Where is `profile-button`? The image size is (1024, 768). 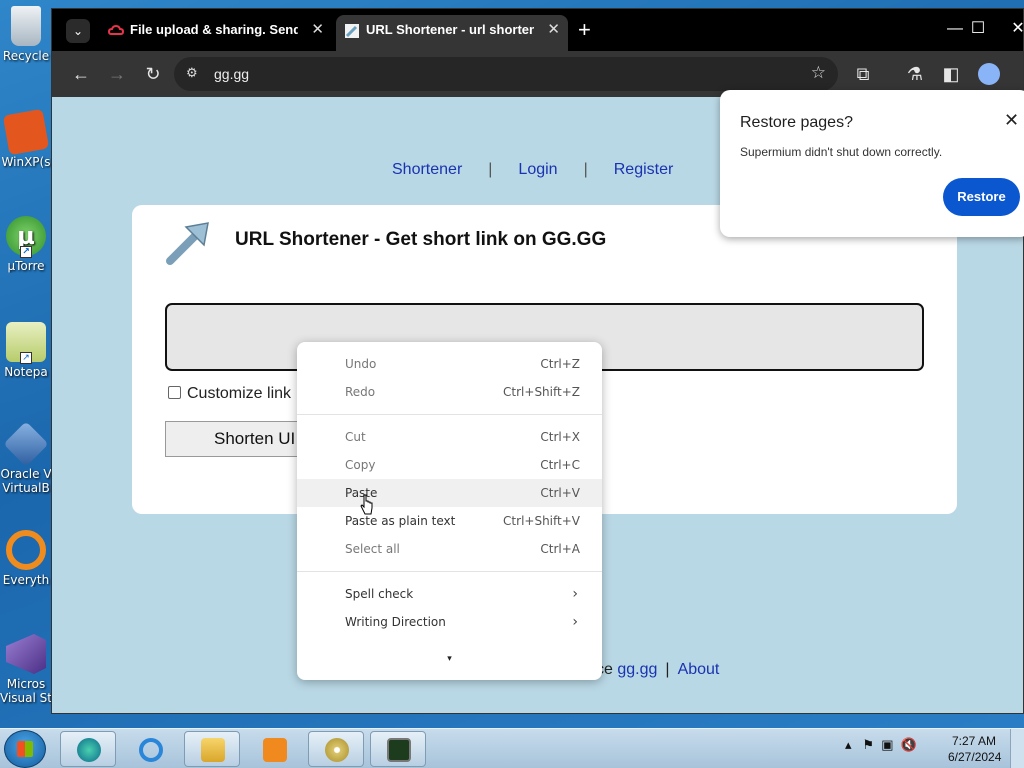 profile-button is located at coordinates (989, 74).